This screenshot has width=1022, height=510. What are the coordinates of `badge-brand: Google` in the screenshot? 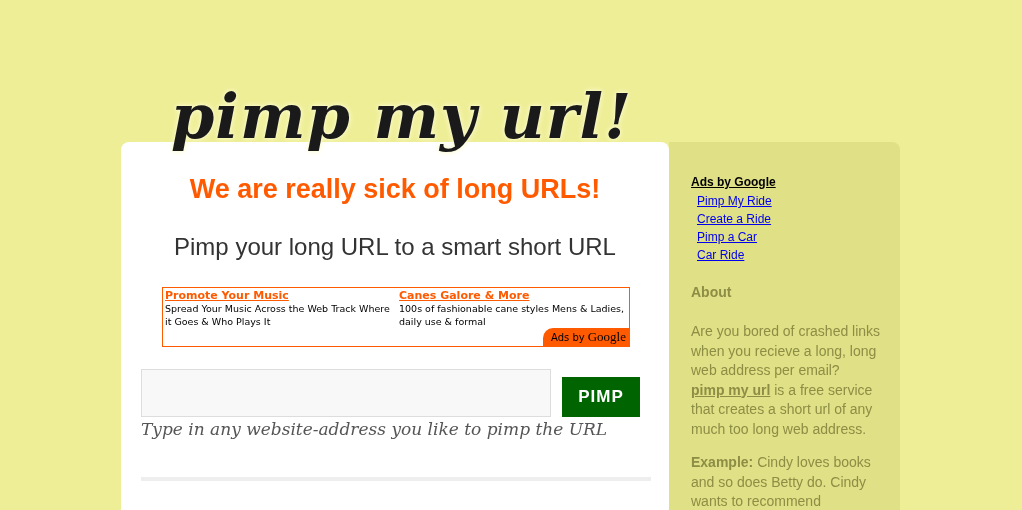 It's located at (606, 337).